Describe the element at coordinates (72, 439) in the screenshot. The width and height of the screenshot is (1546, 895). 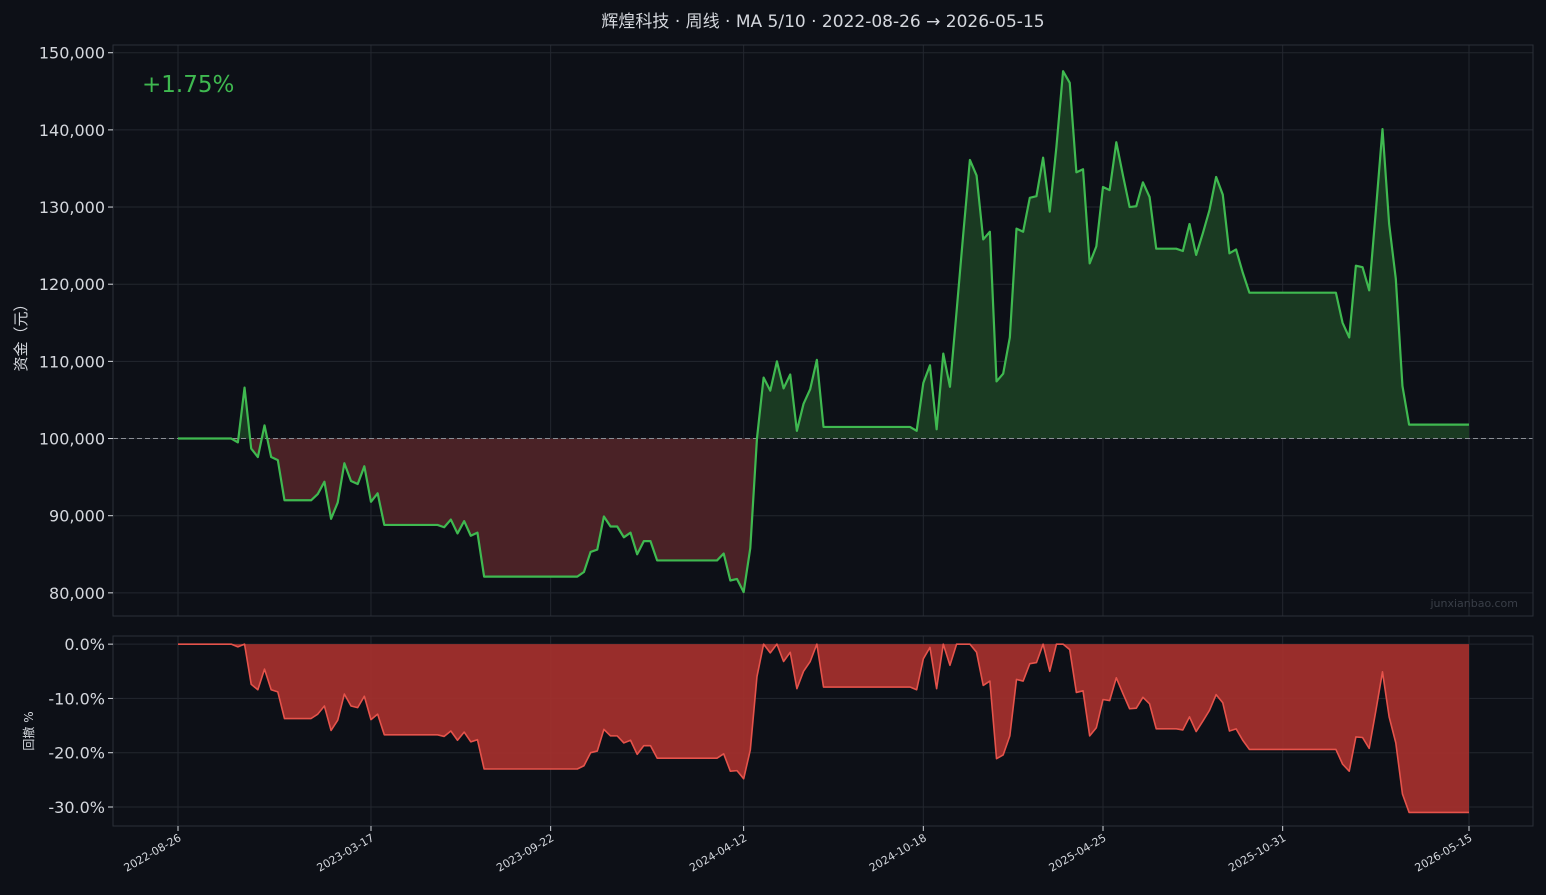
I see `equity-y-tick-label-2: 100,000` at that location.